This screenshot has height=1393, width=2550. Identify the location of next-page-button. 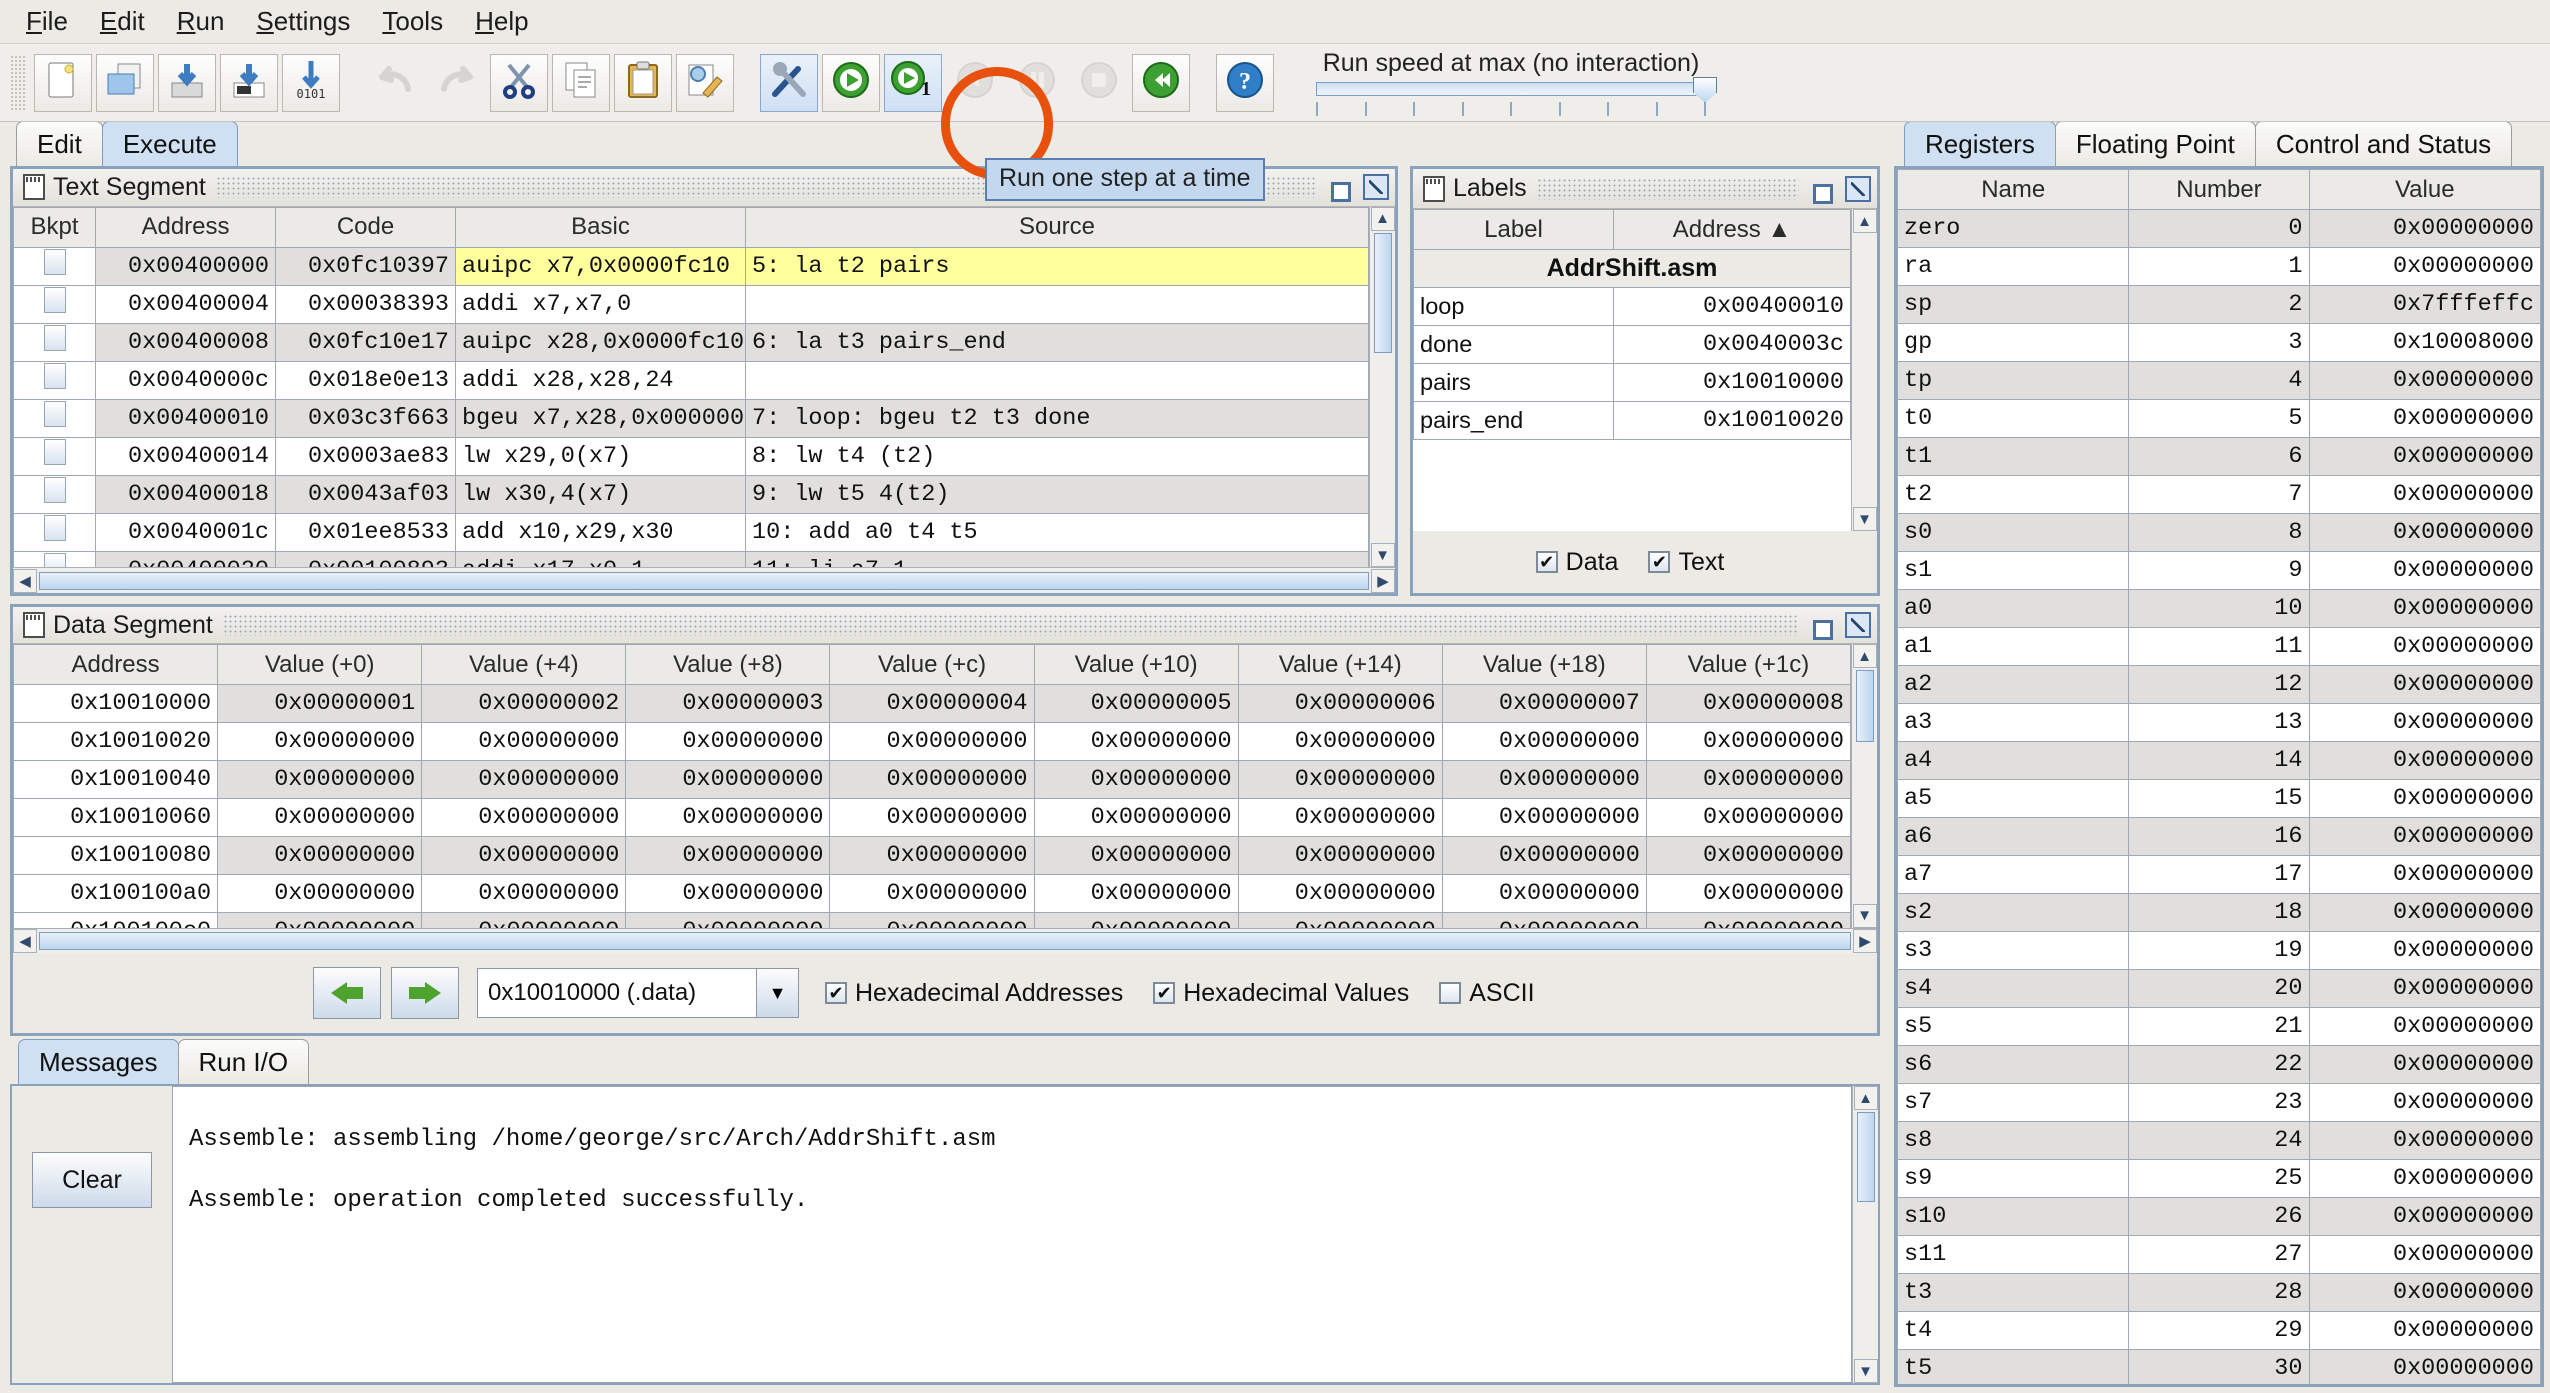
(425, 993).